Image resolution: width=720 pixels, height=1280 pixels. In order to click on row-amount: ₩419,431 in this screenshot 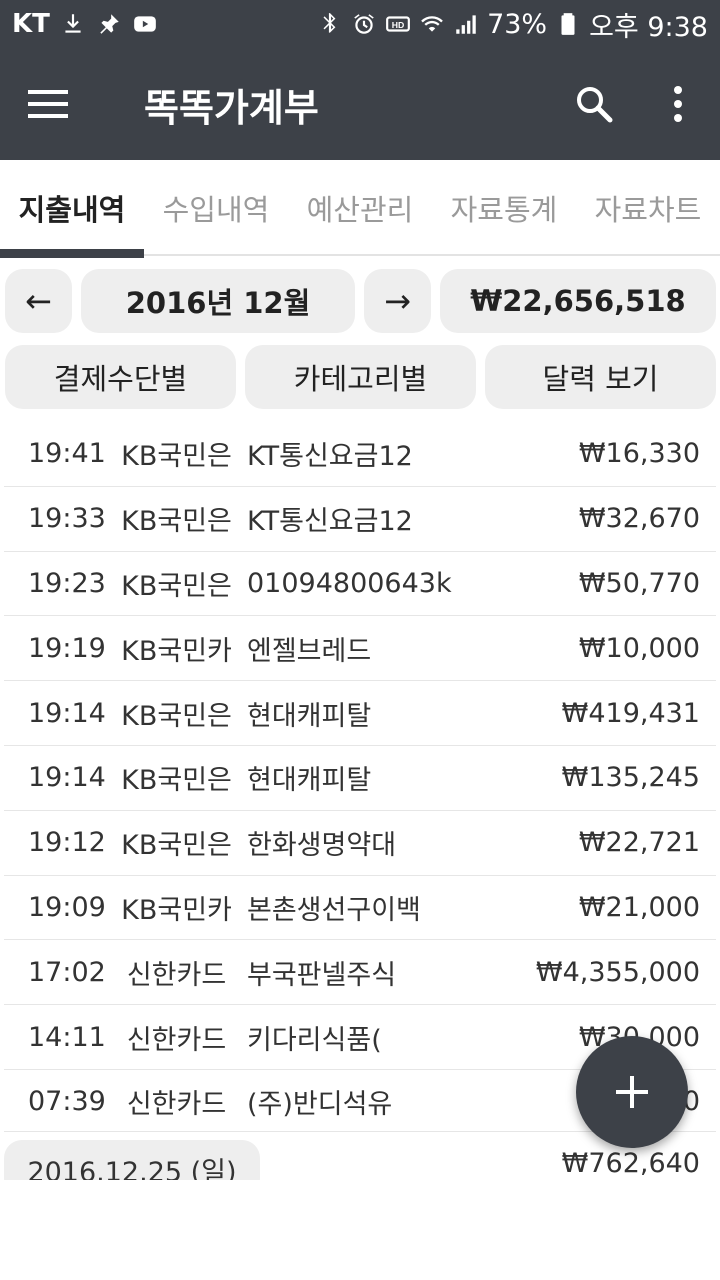, I will do `click(630, 713)`.